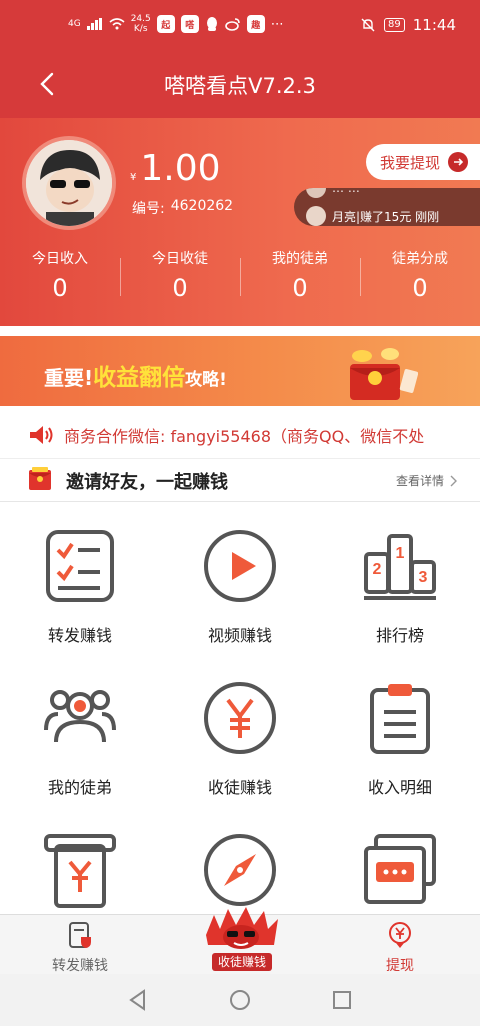 This screenshot has width=480, height=1026. I want to click on checklist-icon, so click(80, 566).